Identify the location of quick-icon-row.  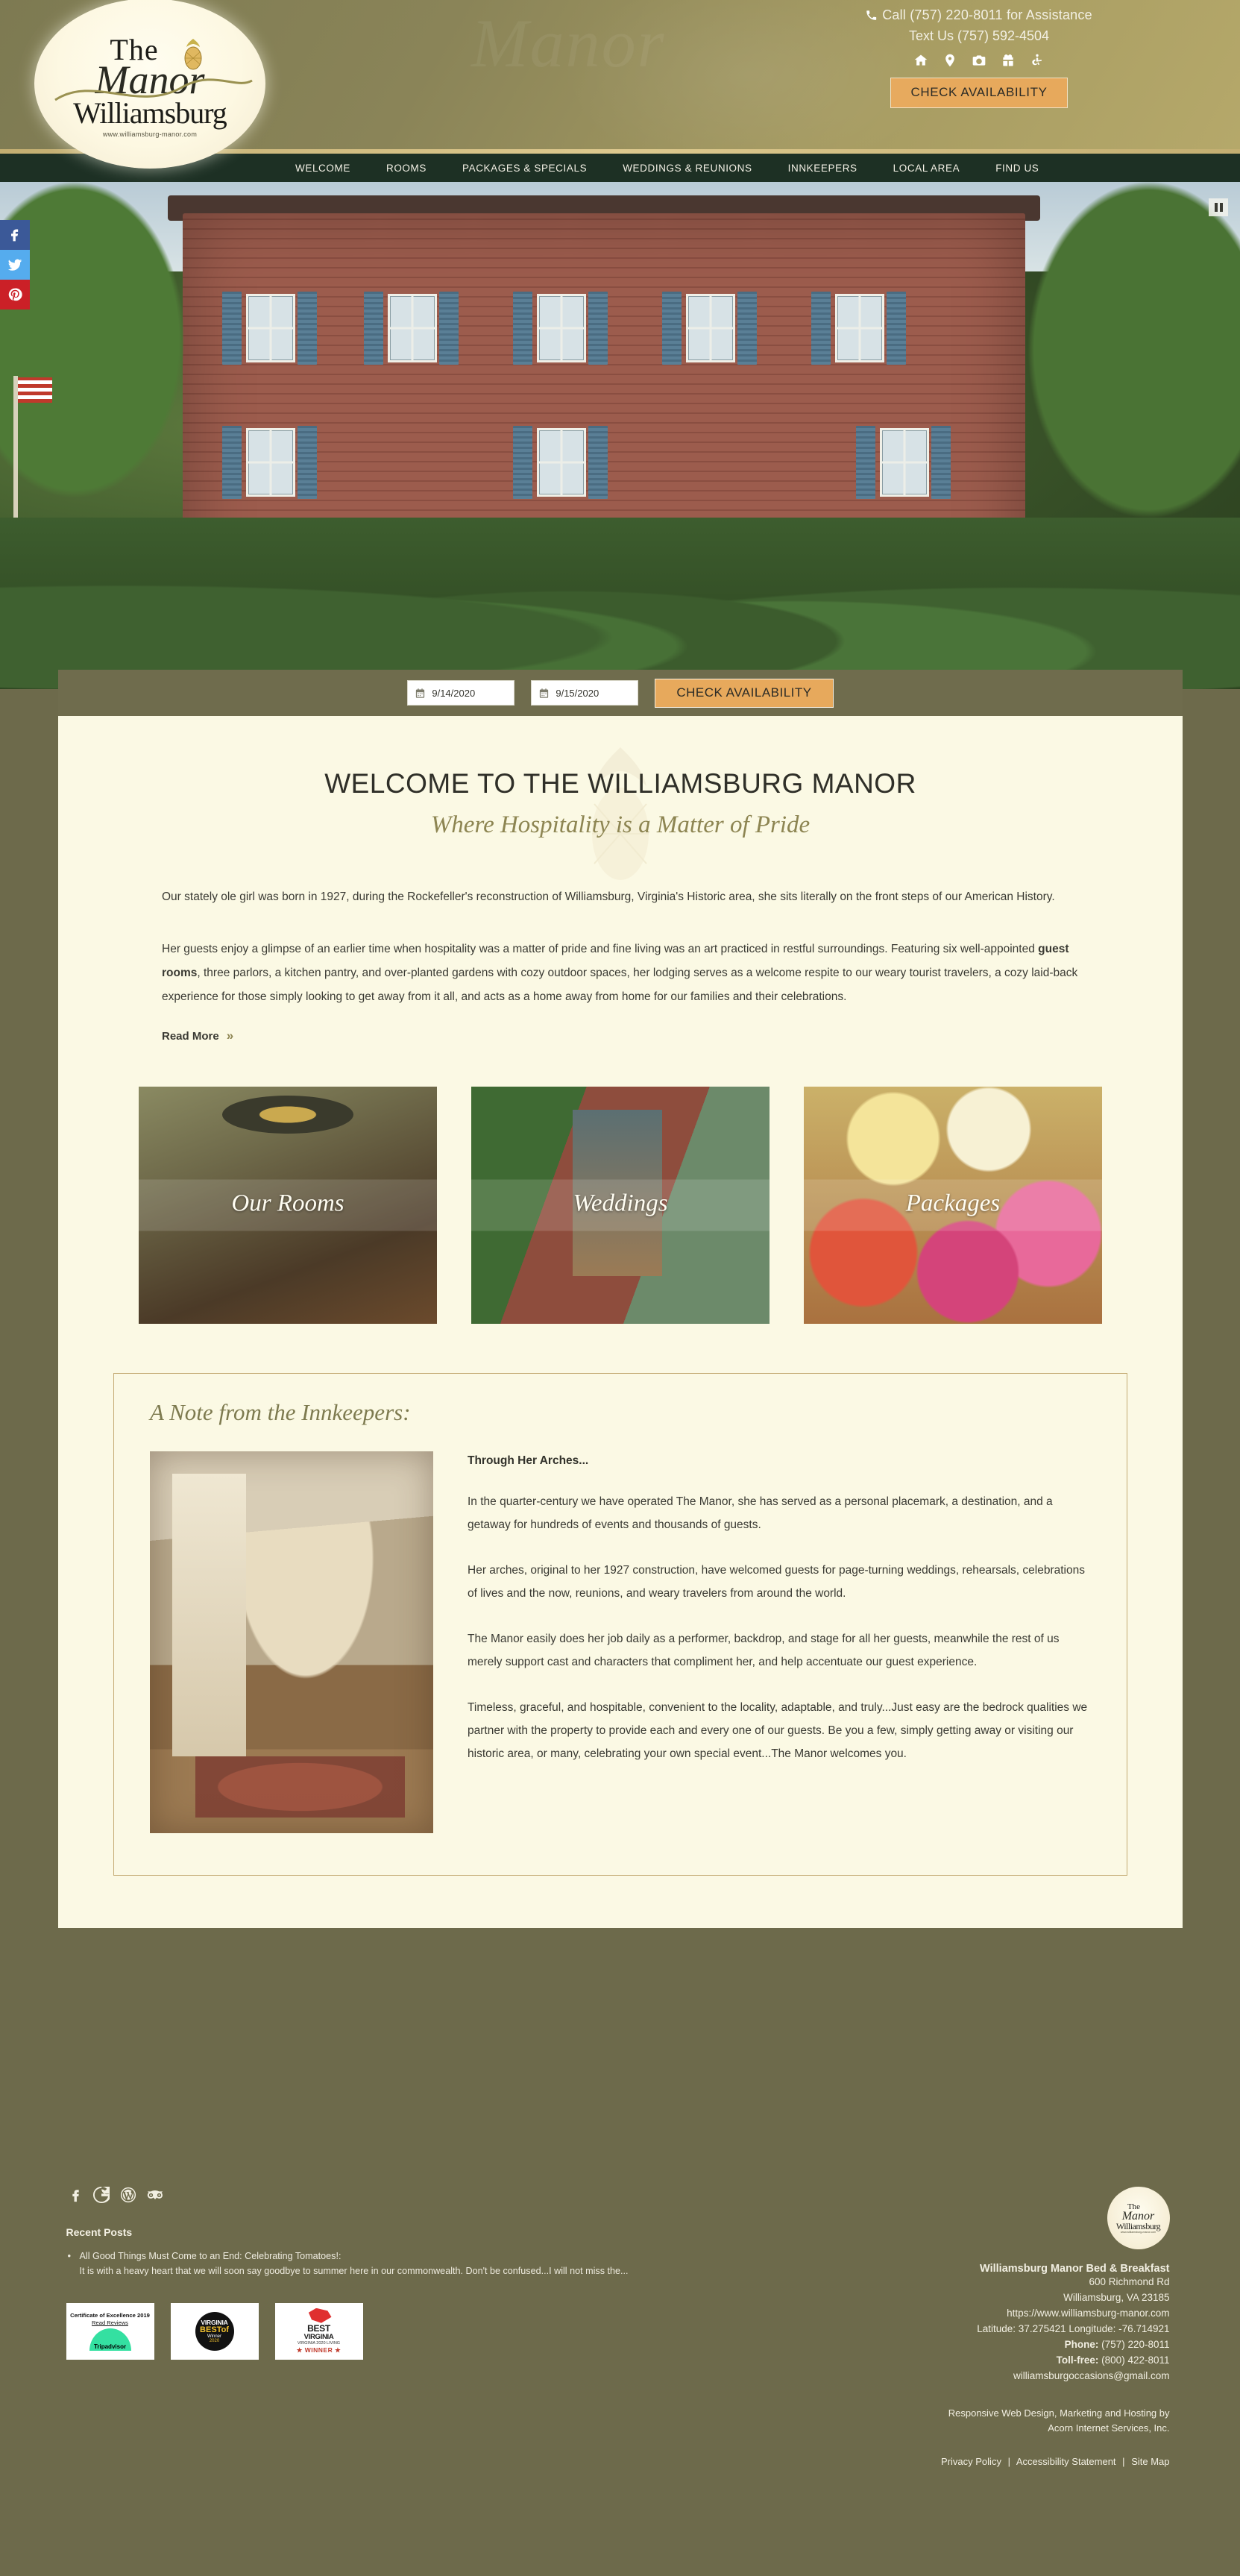
(979, 60).